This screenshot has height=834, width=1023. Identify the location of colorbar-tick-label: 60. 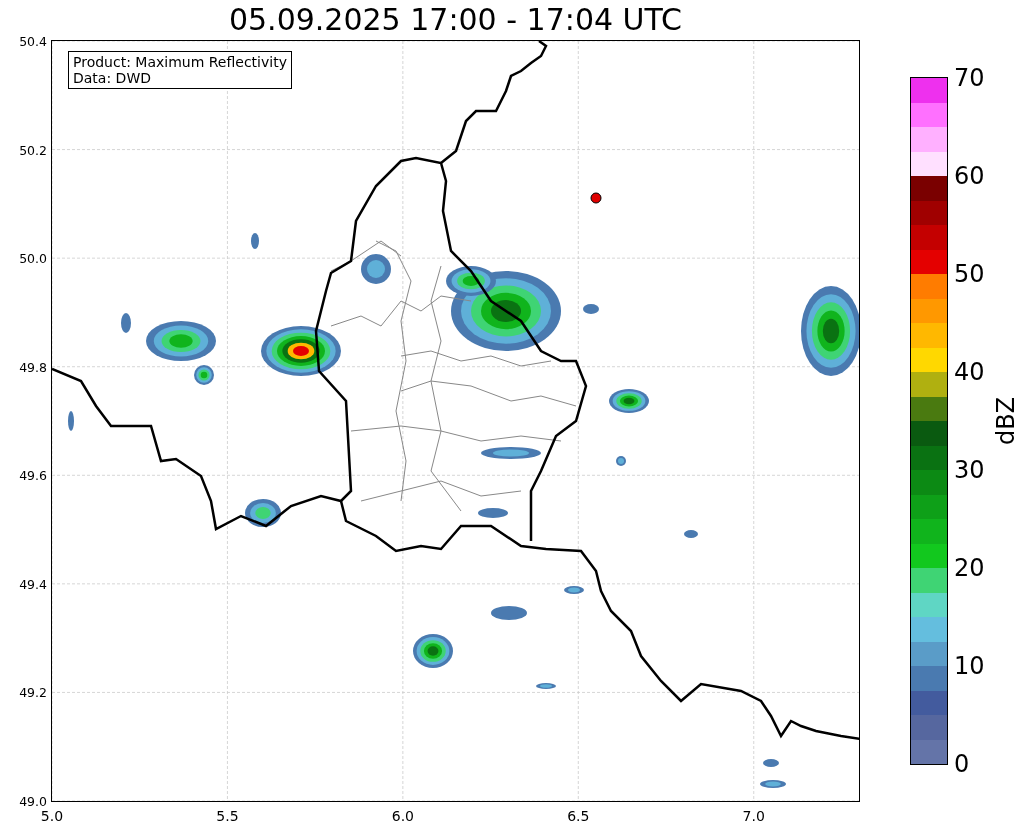
(969, 176).